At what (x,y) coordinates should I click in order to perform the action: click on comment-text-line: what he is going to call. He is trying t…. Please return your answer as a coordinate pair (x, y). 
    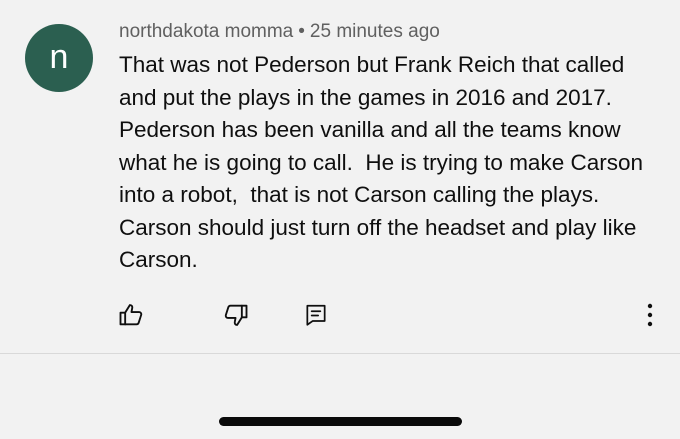
    Looking at the image, I should click on (381, 162).